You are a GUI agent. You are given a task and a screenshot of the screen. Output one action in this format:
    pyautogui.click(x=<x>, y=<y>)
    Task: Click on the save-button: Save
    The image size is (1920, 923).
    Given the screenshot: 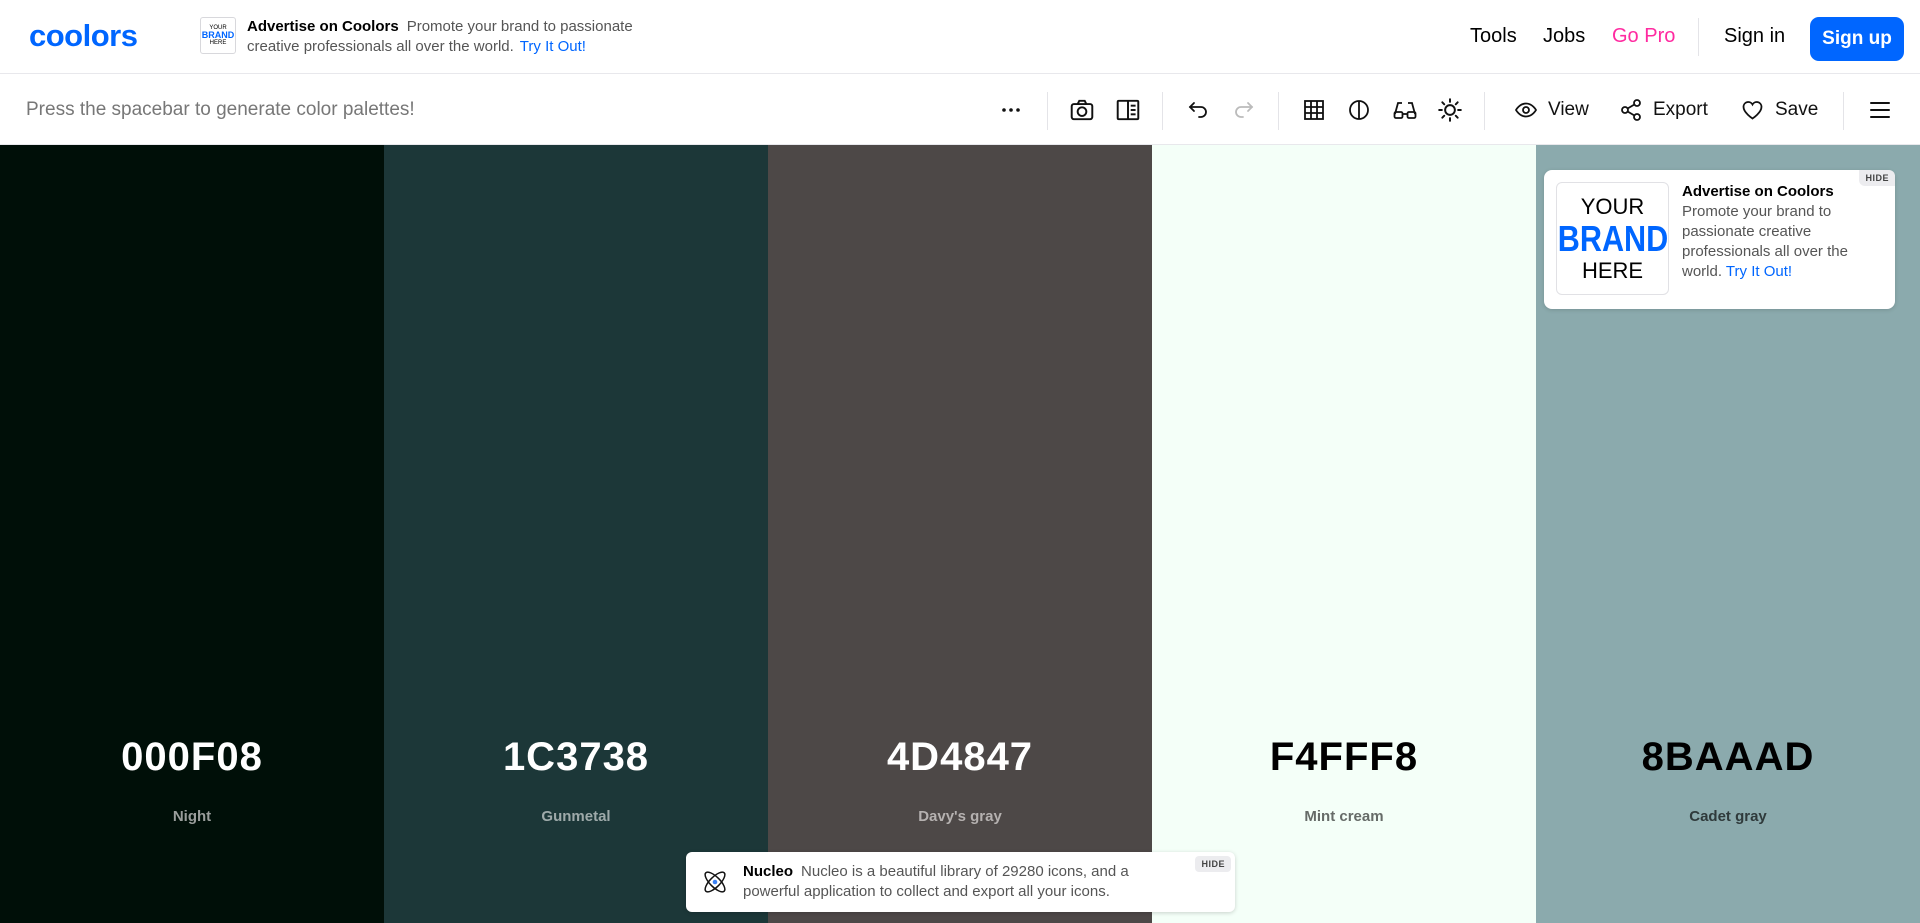 What is the action you would take?
    pyautogui.click(x=1779, y=110)
    